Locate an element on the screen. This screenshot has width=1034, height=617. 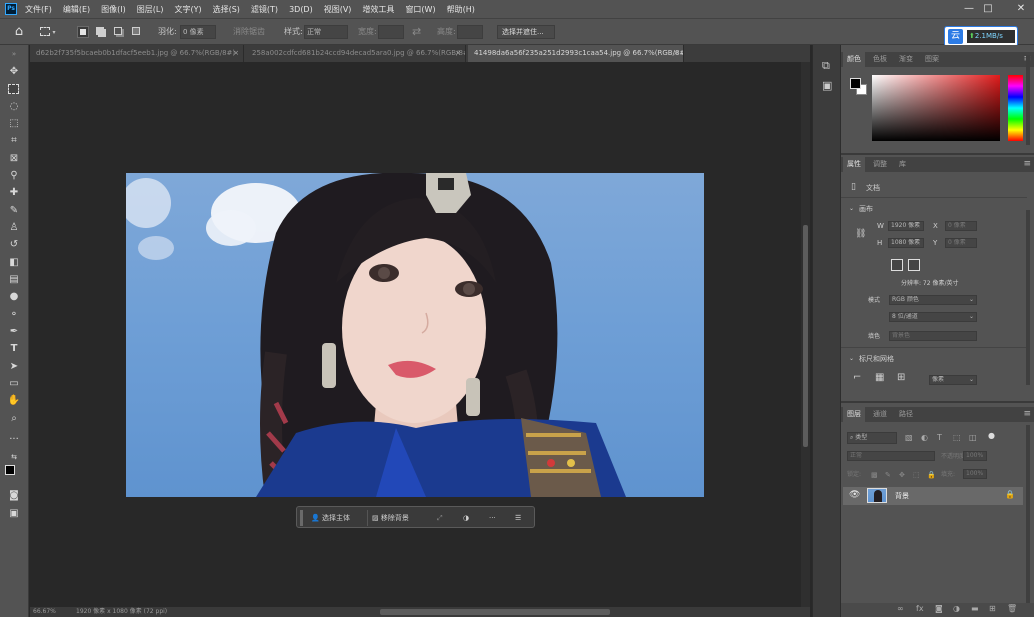
height-input is located at coordinates (470, 32).